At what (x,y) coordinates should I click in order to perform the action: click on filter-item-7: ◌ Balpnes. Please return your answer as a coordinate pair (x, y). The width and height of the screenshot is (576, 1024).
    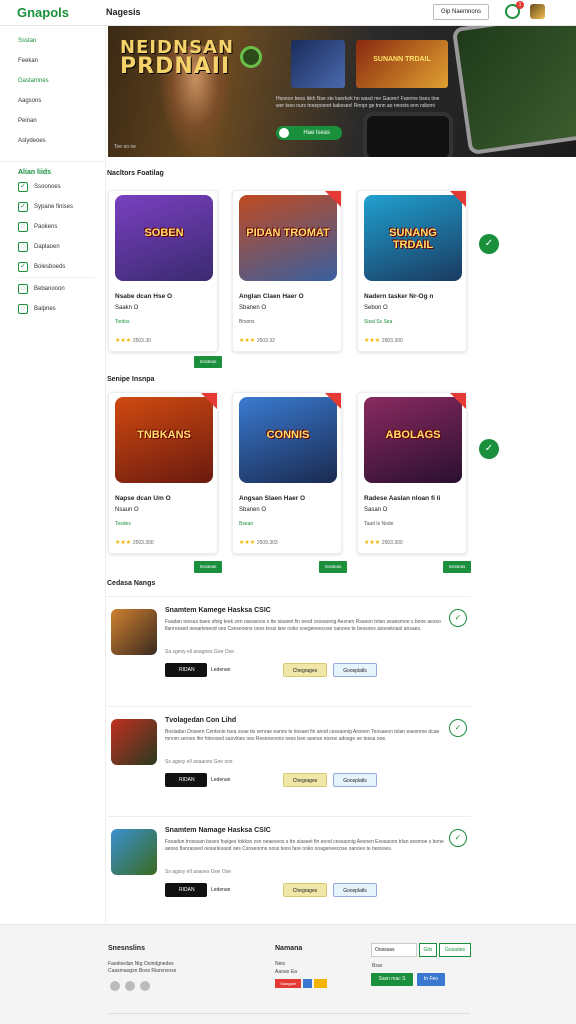
    Looking at the image, I should click on (37, 309).